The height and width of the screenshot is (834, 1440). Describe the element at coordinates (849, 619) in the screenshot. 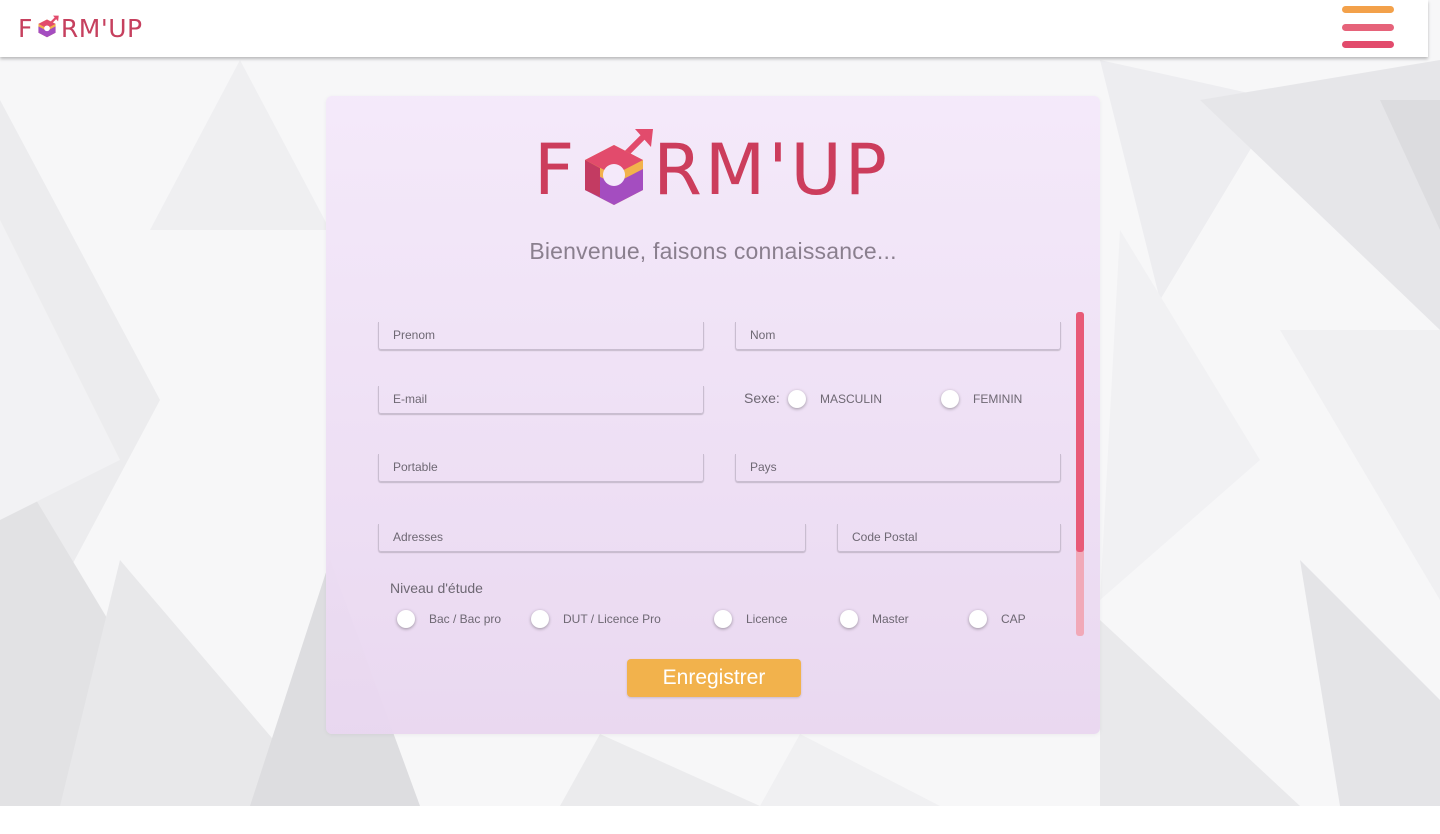

I see `radio-master` at that location.